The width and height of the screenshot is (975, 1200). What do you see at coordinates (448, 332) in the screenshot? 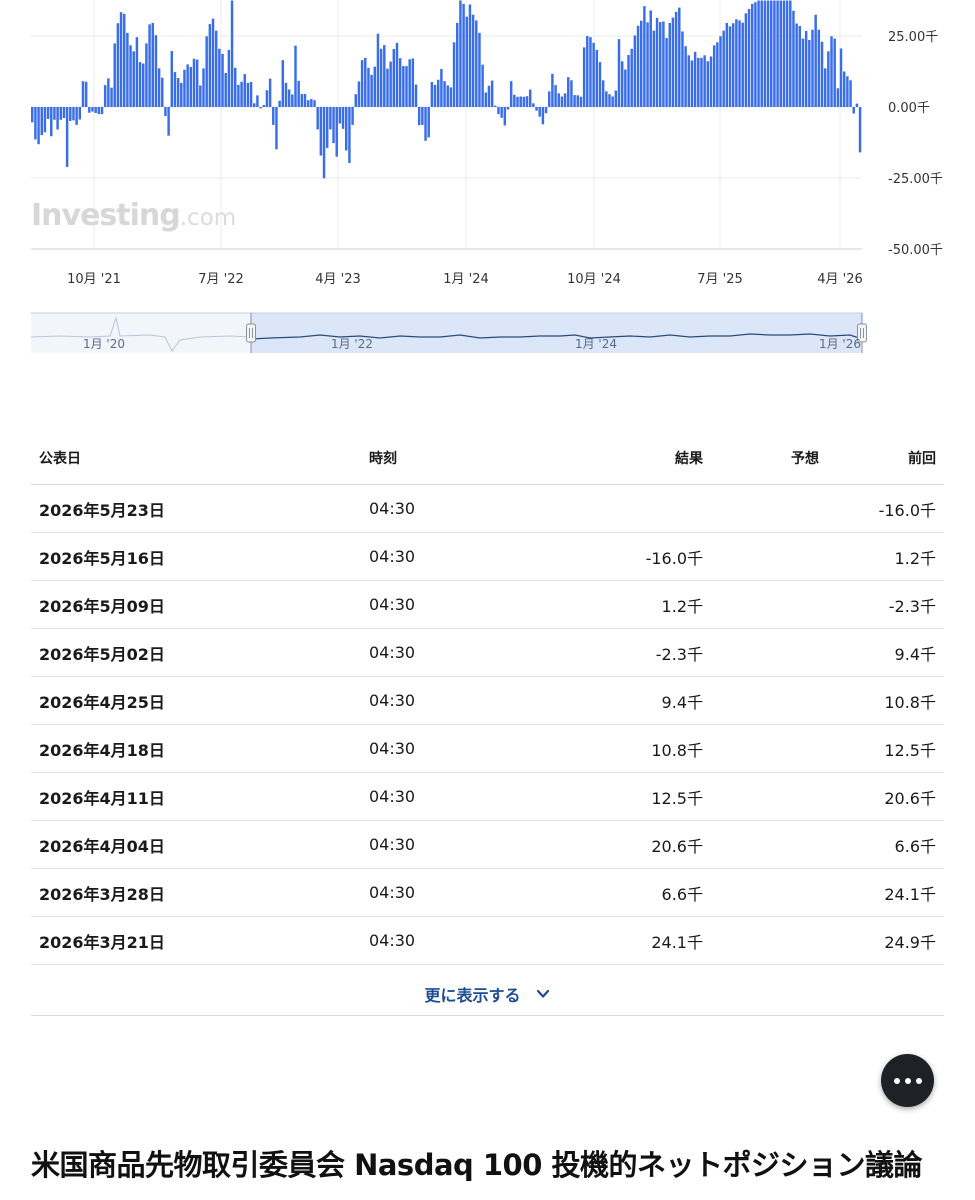
I see `range-navigator: 1月 '20 1月 '22 1月 '24 1月 '26` at bounding box center [448, 332].